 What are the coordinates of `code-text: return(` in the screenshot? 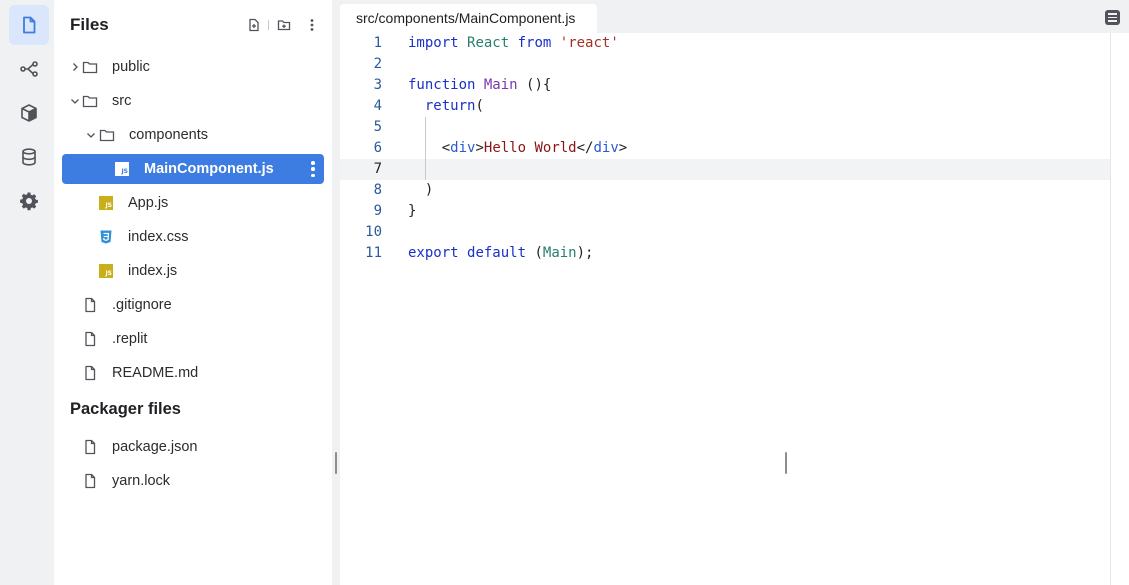 It's located at (446, 106).